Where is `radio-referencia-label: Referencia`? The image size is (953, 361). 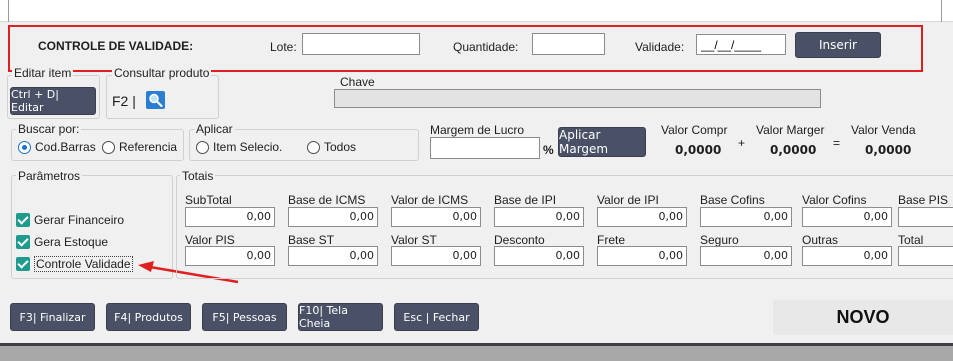 radio-referencia-label: Referencia is located at coordinates (148, 147).